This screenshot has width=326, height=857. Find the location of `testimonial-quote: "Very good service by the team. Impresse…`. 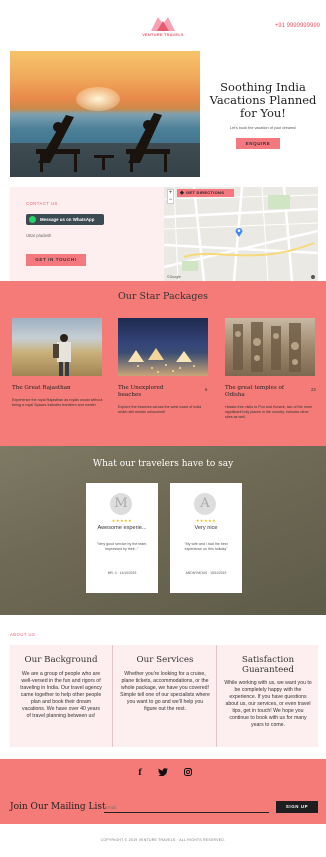

testimonial-quote: "Very good service by the team. Impresse… is located at coordinates (122, 546).